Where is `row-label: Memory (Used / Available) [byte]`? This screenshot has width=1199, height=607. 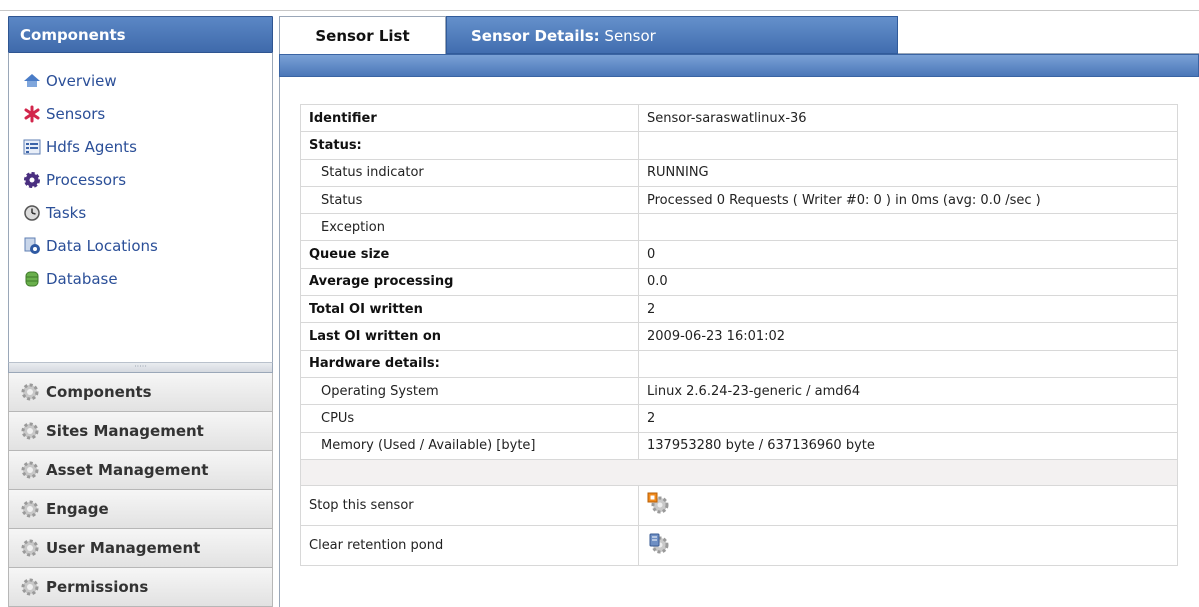
row-label: Memory (Used / Available) [byte] is located at coordinates (469, 445).